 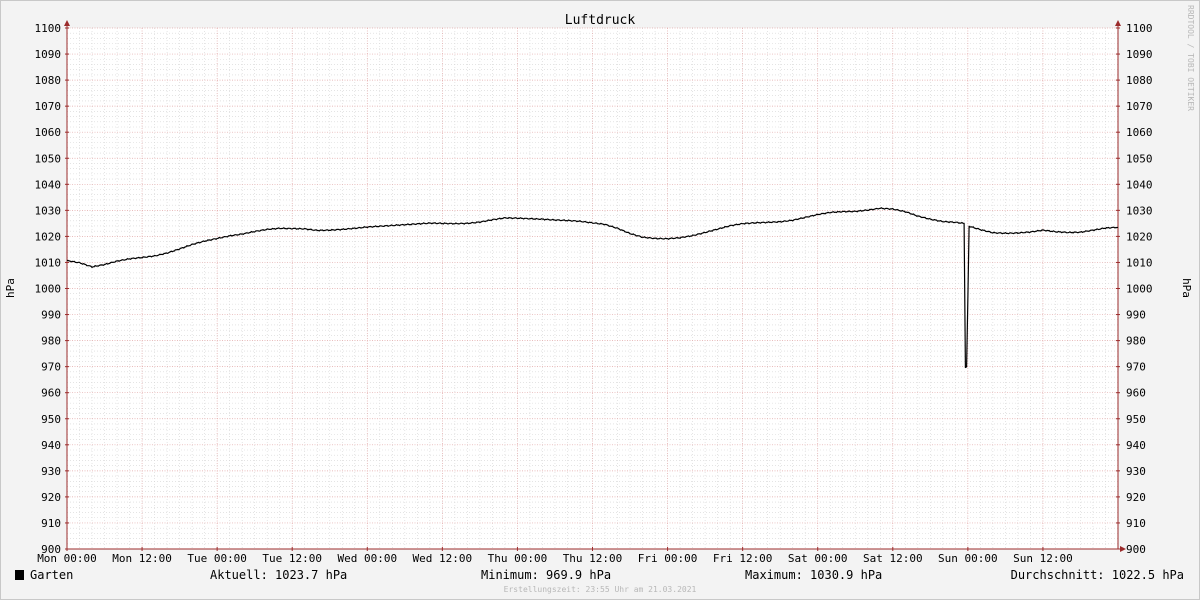 I want to click on y-tick-label-left: 1070, so click(x=48, y=106).